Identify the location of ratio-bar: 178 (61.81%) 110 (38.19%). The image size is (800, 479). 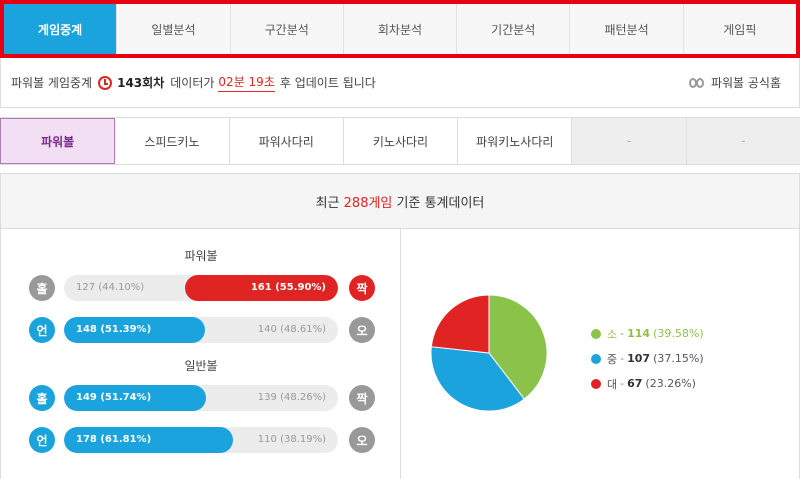
(201, 440).